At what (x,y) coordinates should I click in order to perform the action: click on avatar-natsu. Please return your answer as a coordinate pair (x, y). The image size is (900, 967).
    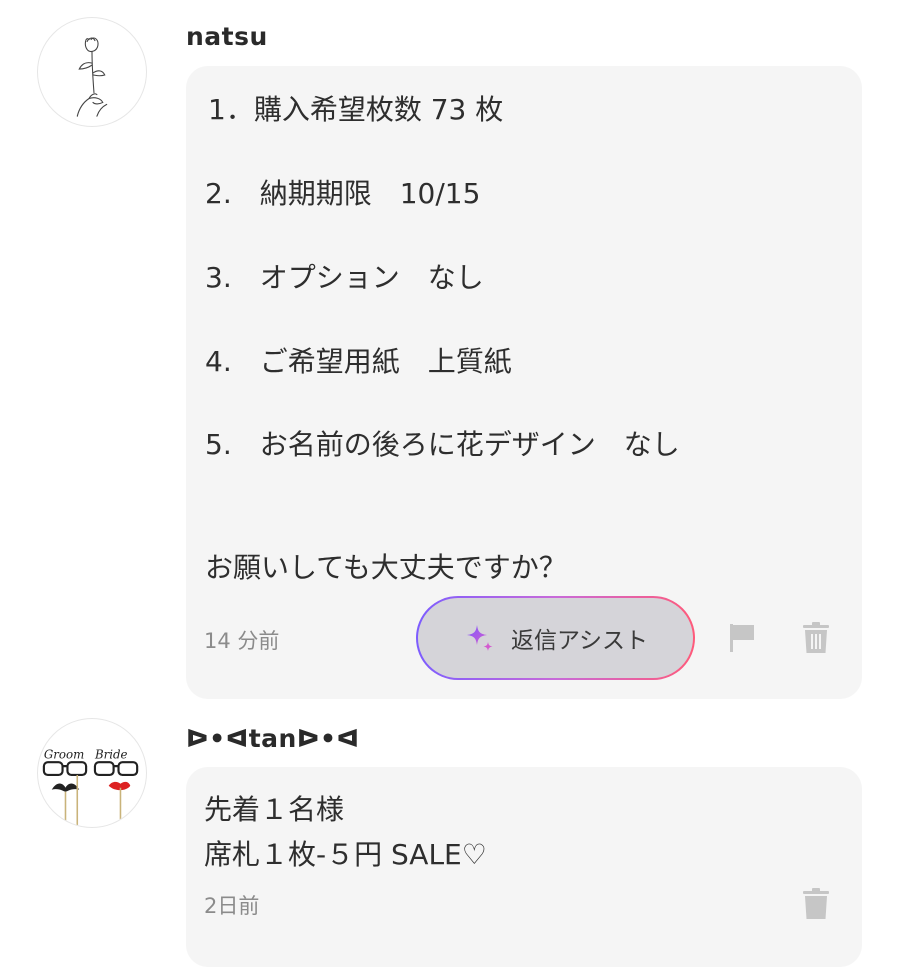
    Looking at the image, I should click on (92, 72).